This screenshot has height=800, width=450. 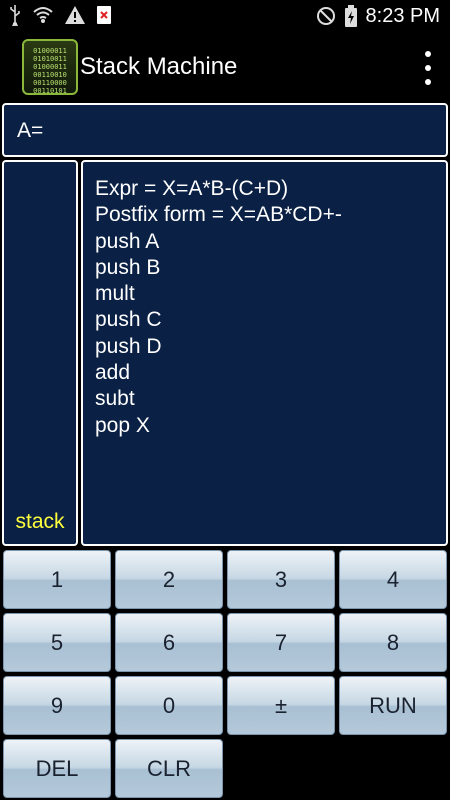 What do you see at coordinates (115, 294) in the screenshot?
I see `program-line: mult` at bounding box center [115, 294].